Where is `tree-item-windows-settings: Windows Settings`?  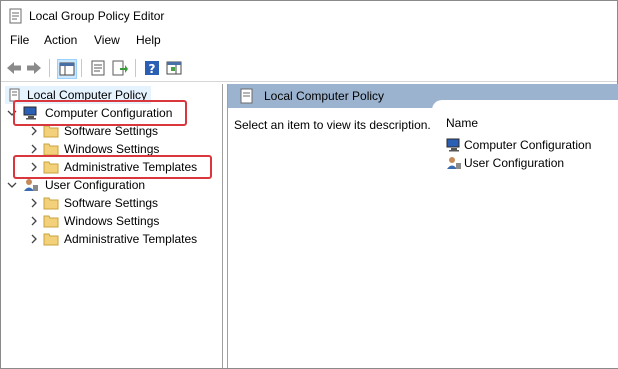 tree-item-windows-settings: Windows Settings is located at coordinates (105, 221).